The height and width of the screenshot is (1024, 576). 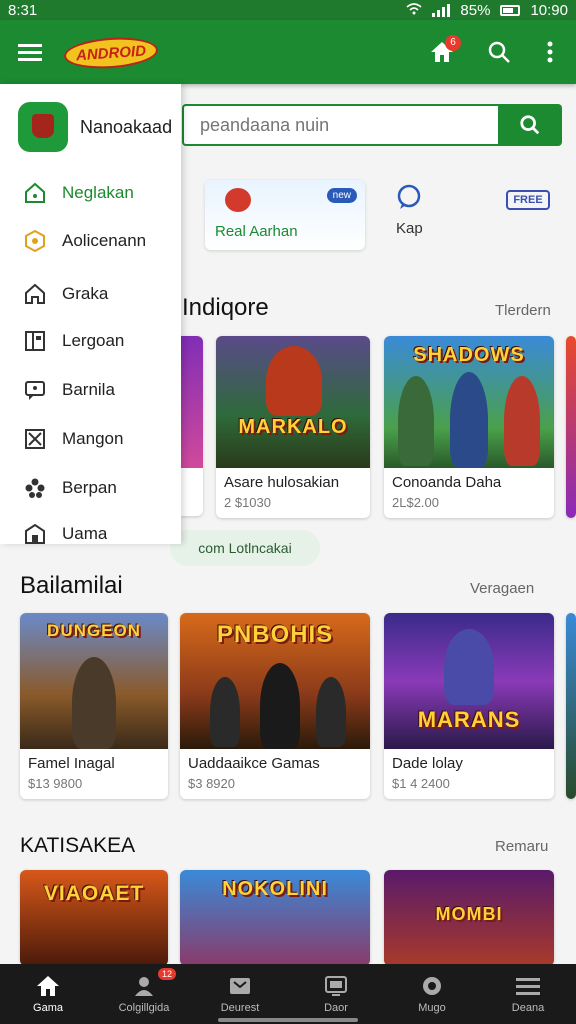 I want to click on hamburger-menu-button, so click(x=30, y=52).